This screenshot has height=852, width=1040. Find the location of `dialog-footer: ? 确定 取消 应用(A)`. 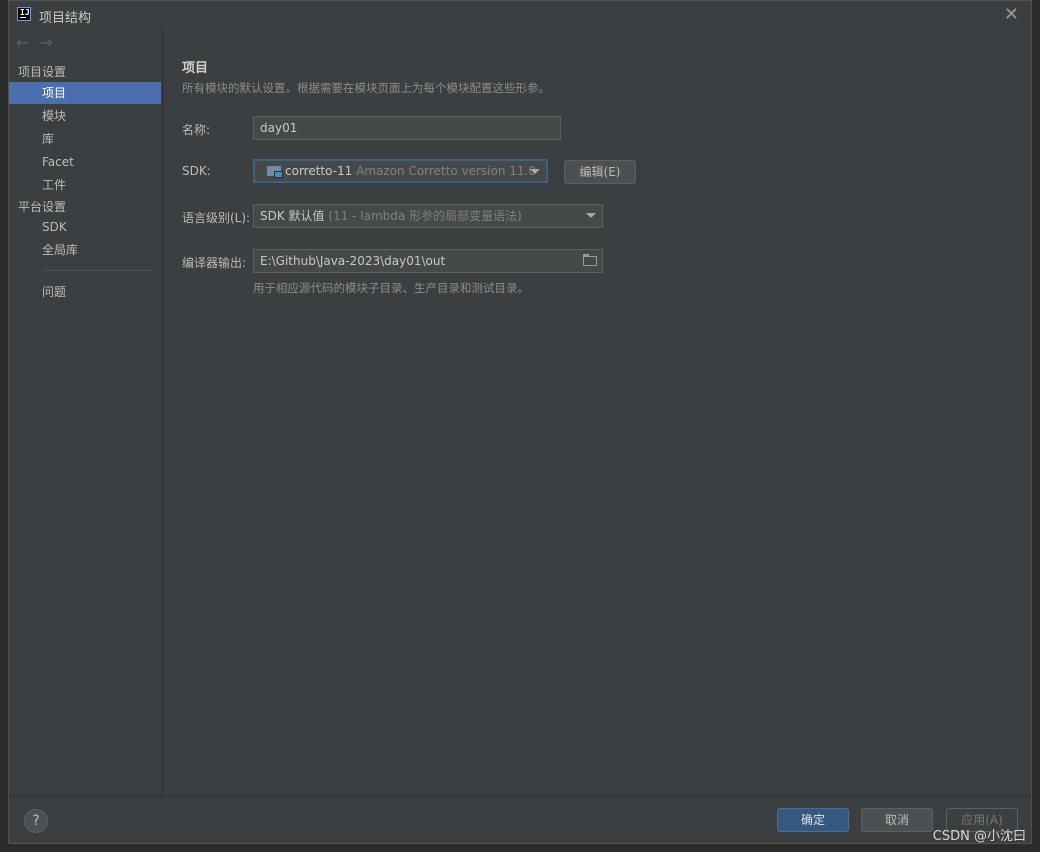

dialog-footer: ? 确定 取消 应用(A) is located at coordinates (520, 819).